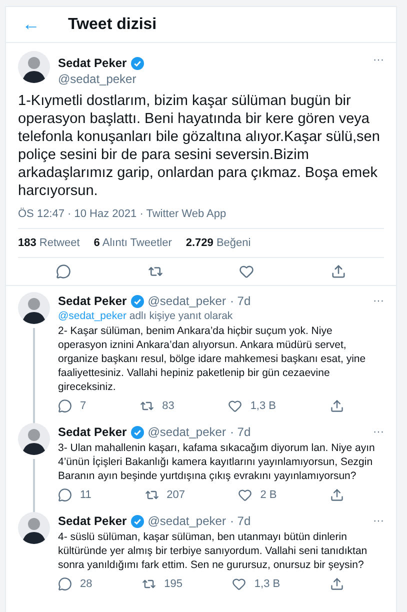 This screenshot has width=407, height=612. Describe the element at coordinates (122, 214) in the screenshot. I see `tweet-meta: ÖS 12:47 · 10 Haz 2021 · Twitter Web App` at that location.